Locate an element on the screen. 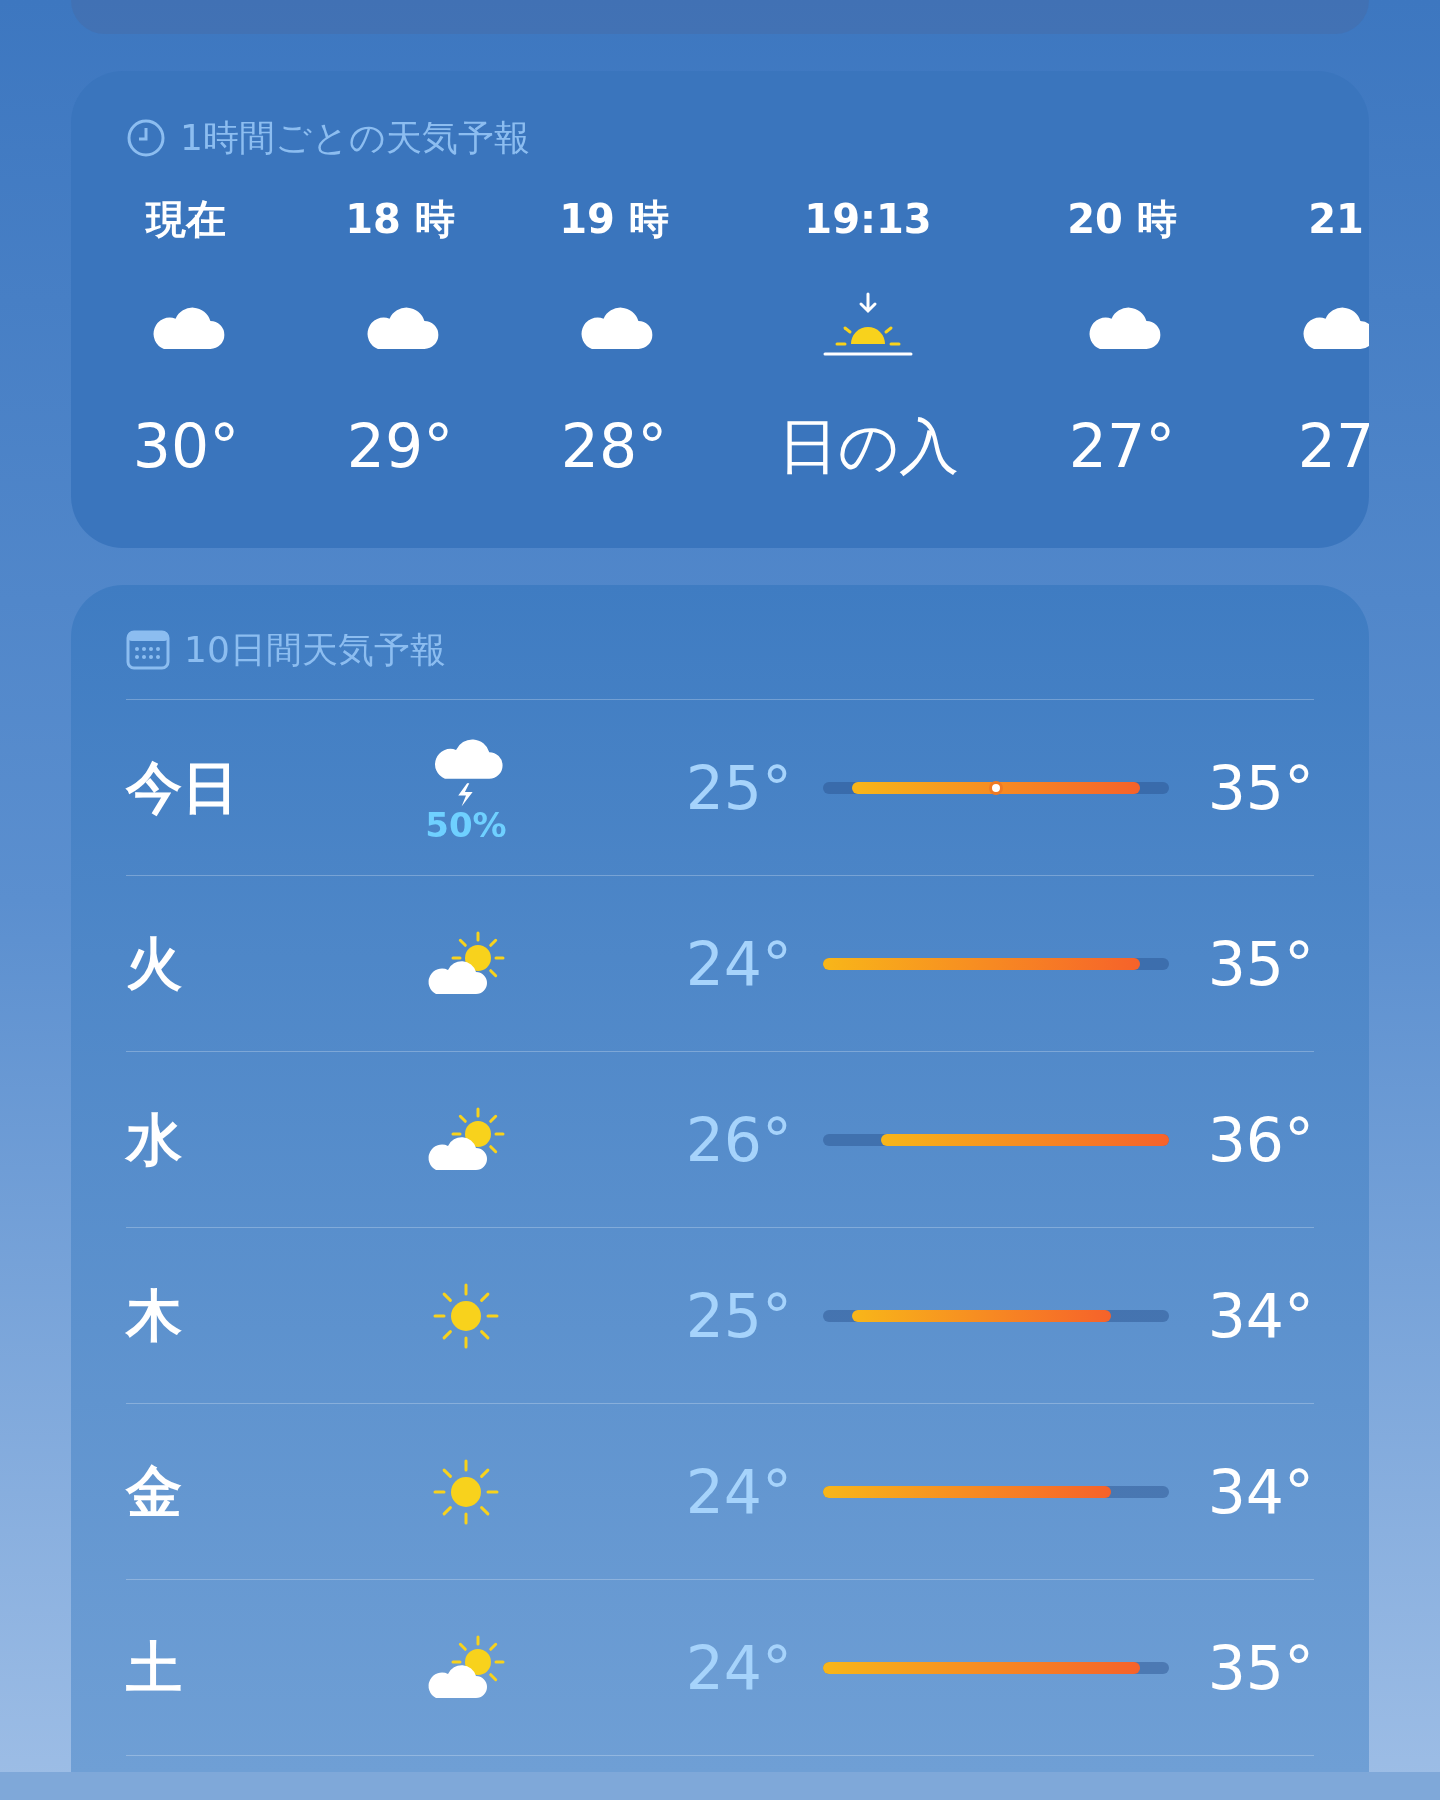  hour-label: 20 時 is located at coordinates (1122, 219).